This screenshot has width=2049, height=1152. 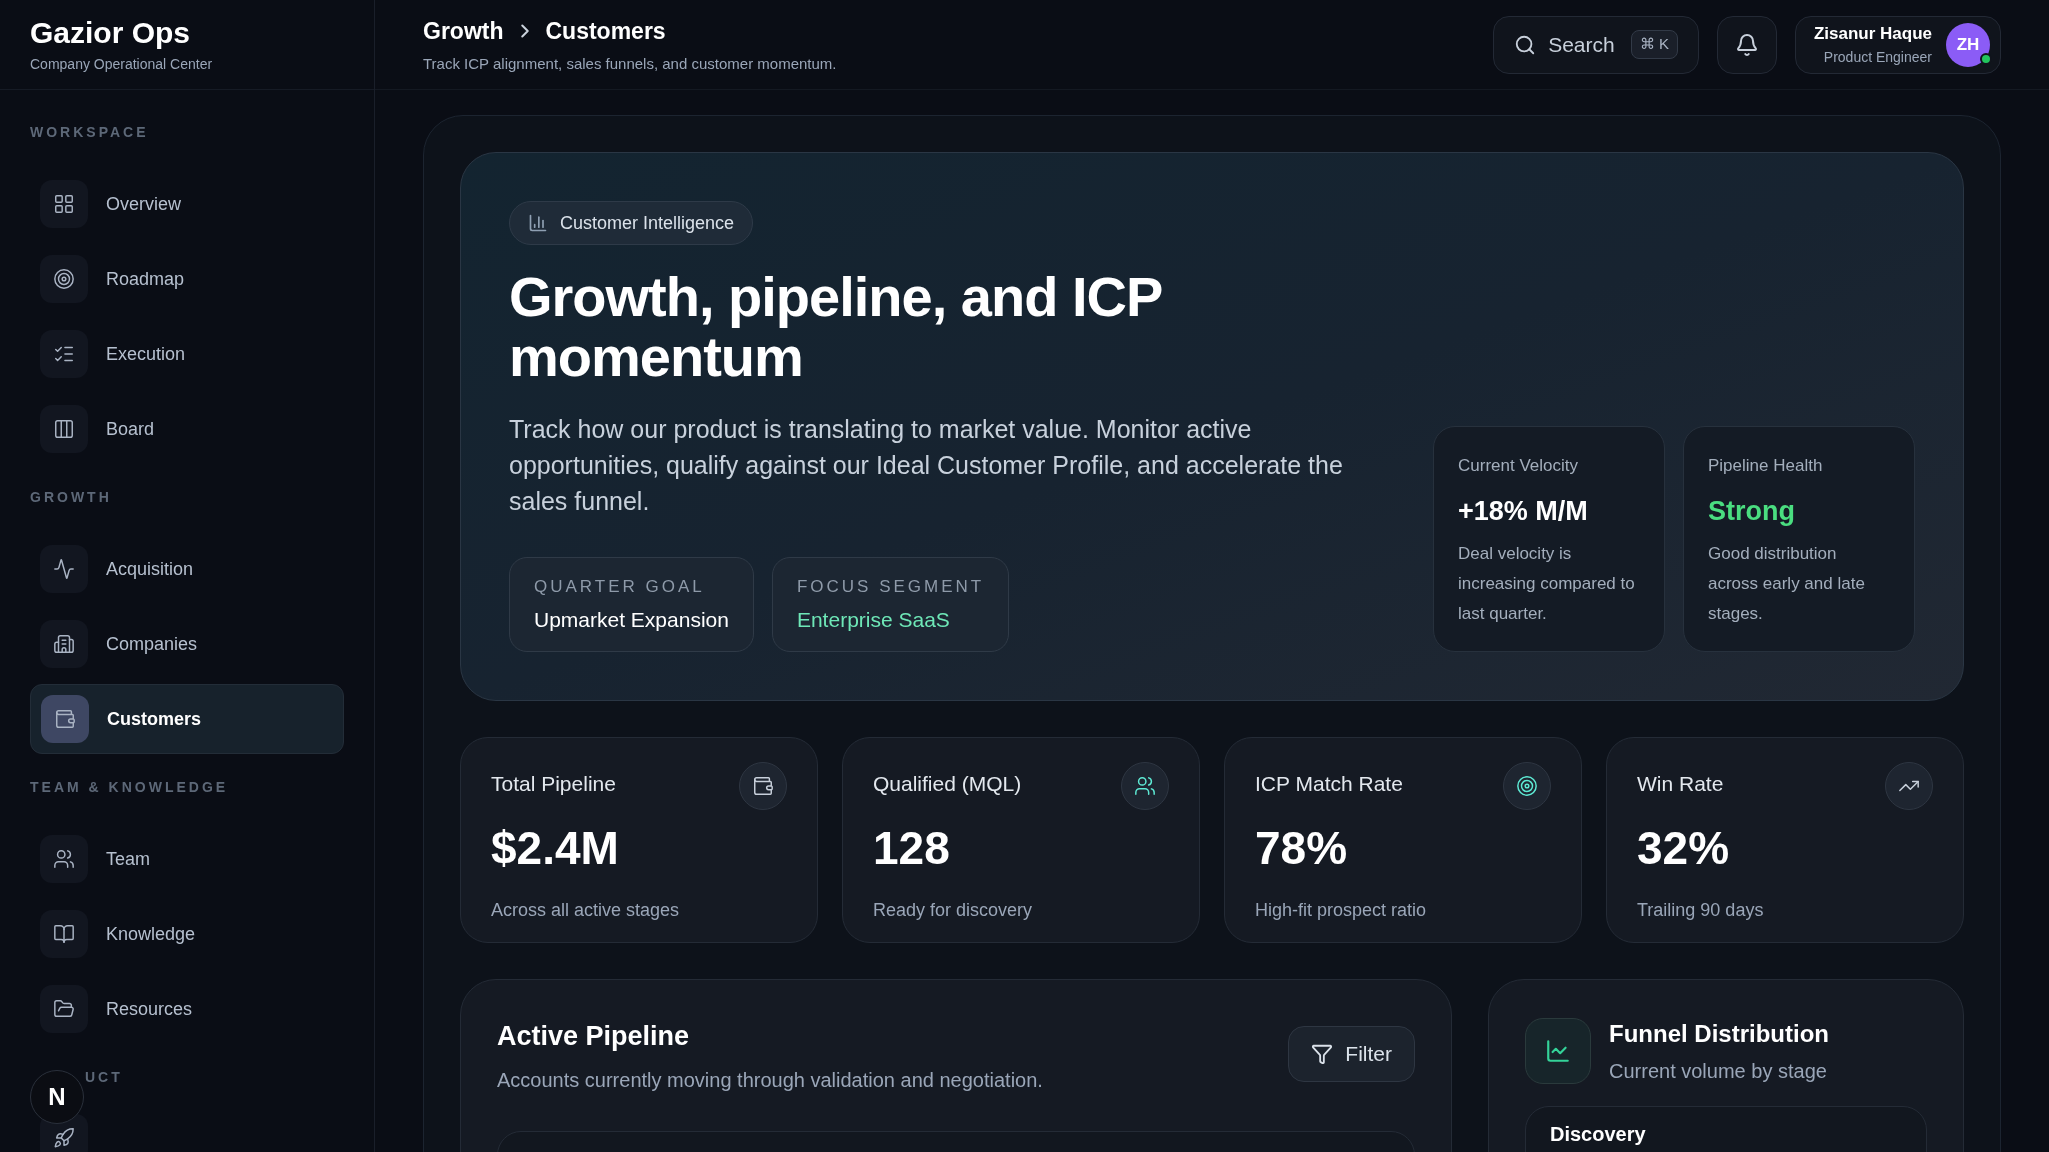 I want to click on sidebar-item: Team, so click(x=187, y=859).